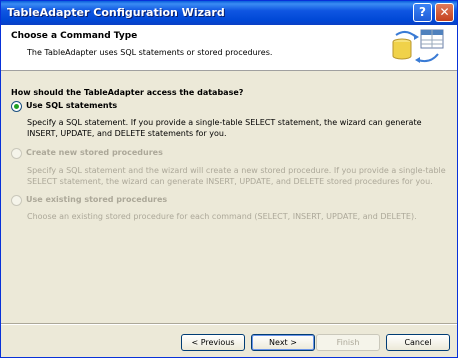  Describe the element at coordinates (283, 342) in the screenshot. I see `next-button: Next >` at that location.